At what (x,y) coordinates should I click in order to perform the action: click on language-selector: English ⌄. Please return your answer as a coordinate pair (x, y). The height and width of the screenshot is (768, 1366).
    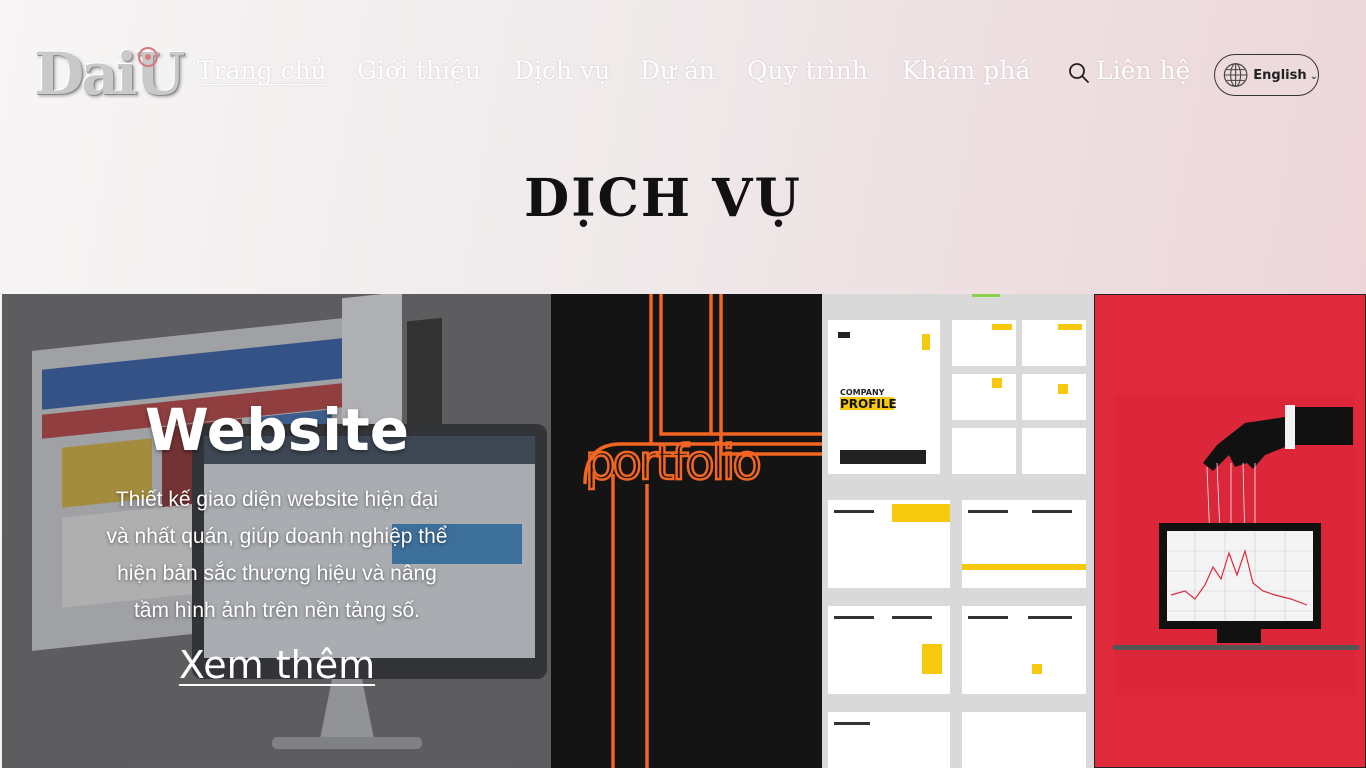
    Looking at the image, I should click on (1266, 75).